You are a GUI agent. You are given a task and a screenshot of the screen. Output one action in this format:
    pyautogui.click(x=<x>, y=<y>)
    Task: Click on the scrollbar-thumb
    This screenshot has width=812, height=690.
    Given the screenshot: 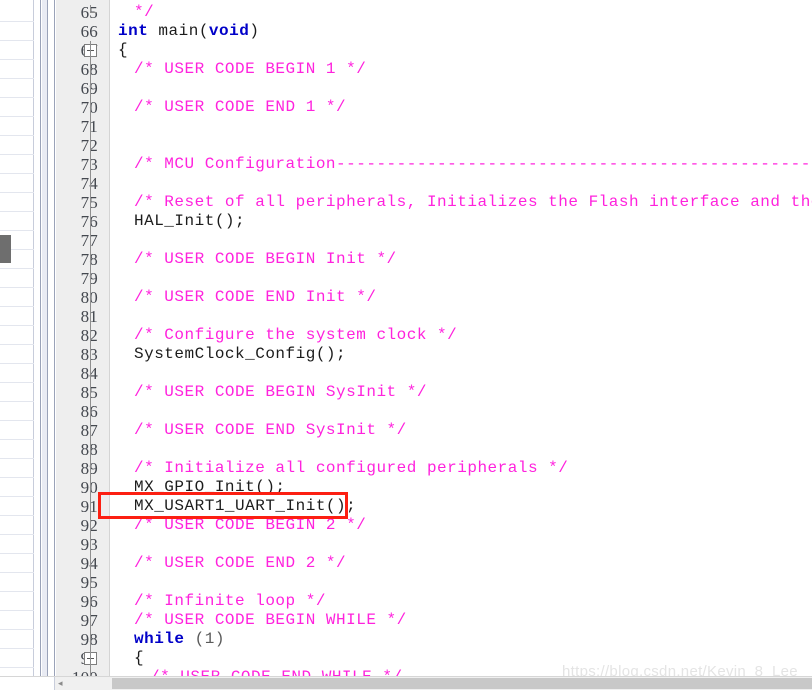 What is the action you would take?
    pyautogui.click(x=462, y=683)
    